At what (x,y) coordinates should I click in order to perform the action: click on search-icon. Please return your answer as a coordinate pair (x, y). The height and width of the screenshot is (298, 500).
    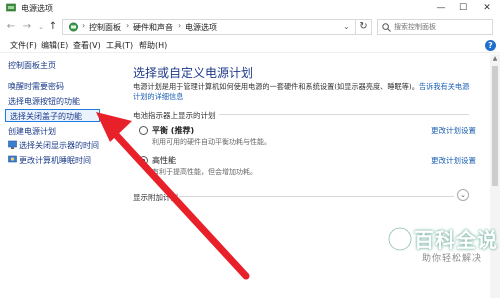
    Looking at the image, I should click on (386, 27).